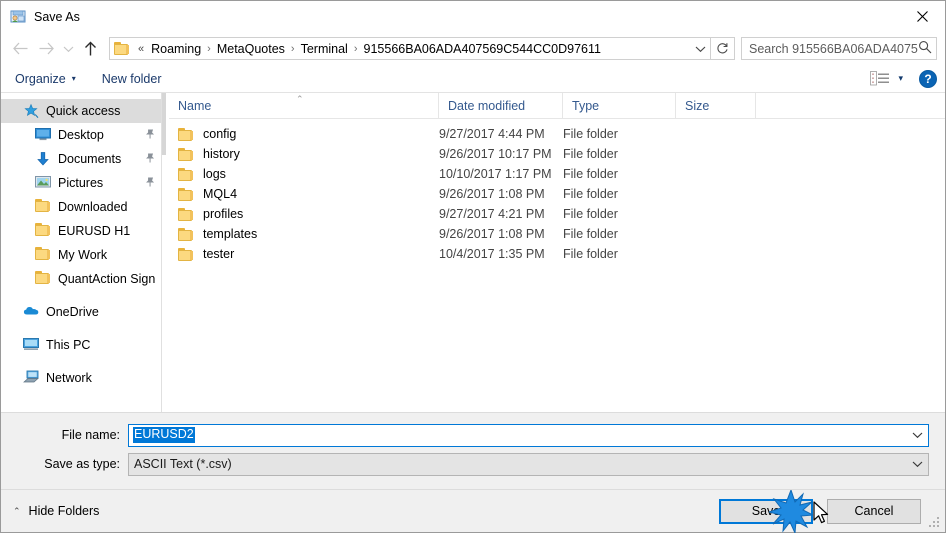  I want to click on new-folder-button: New folder, so click(132, 79).